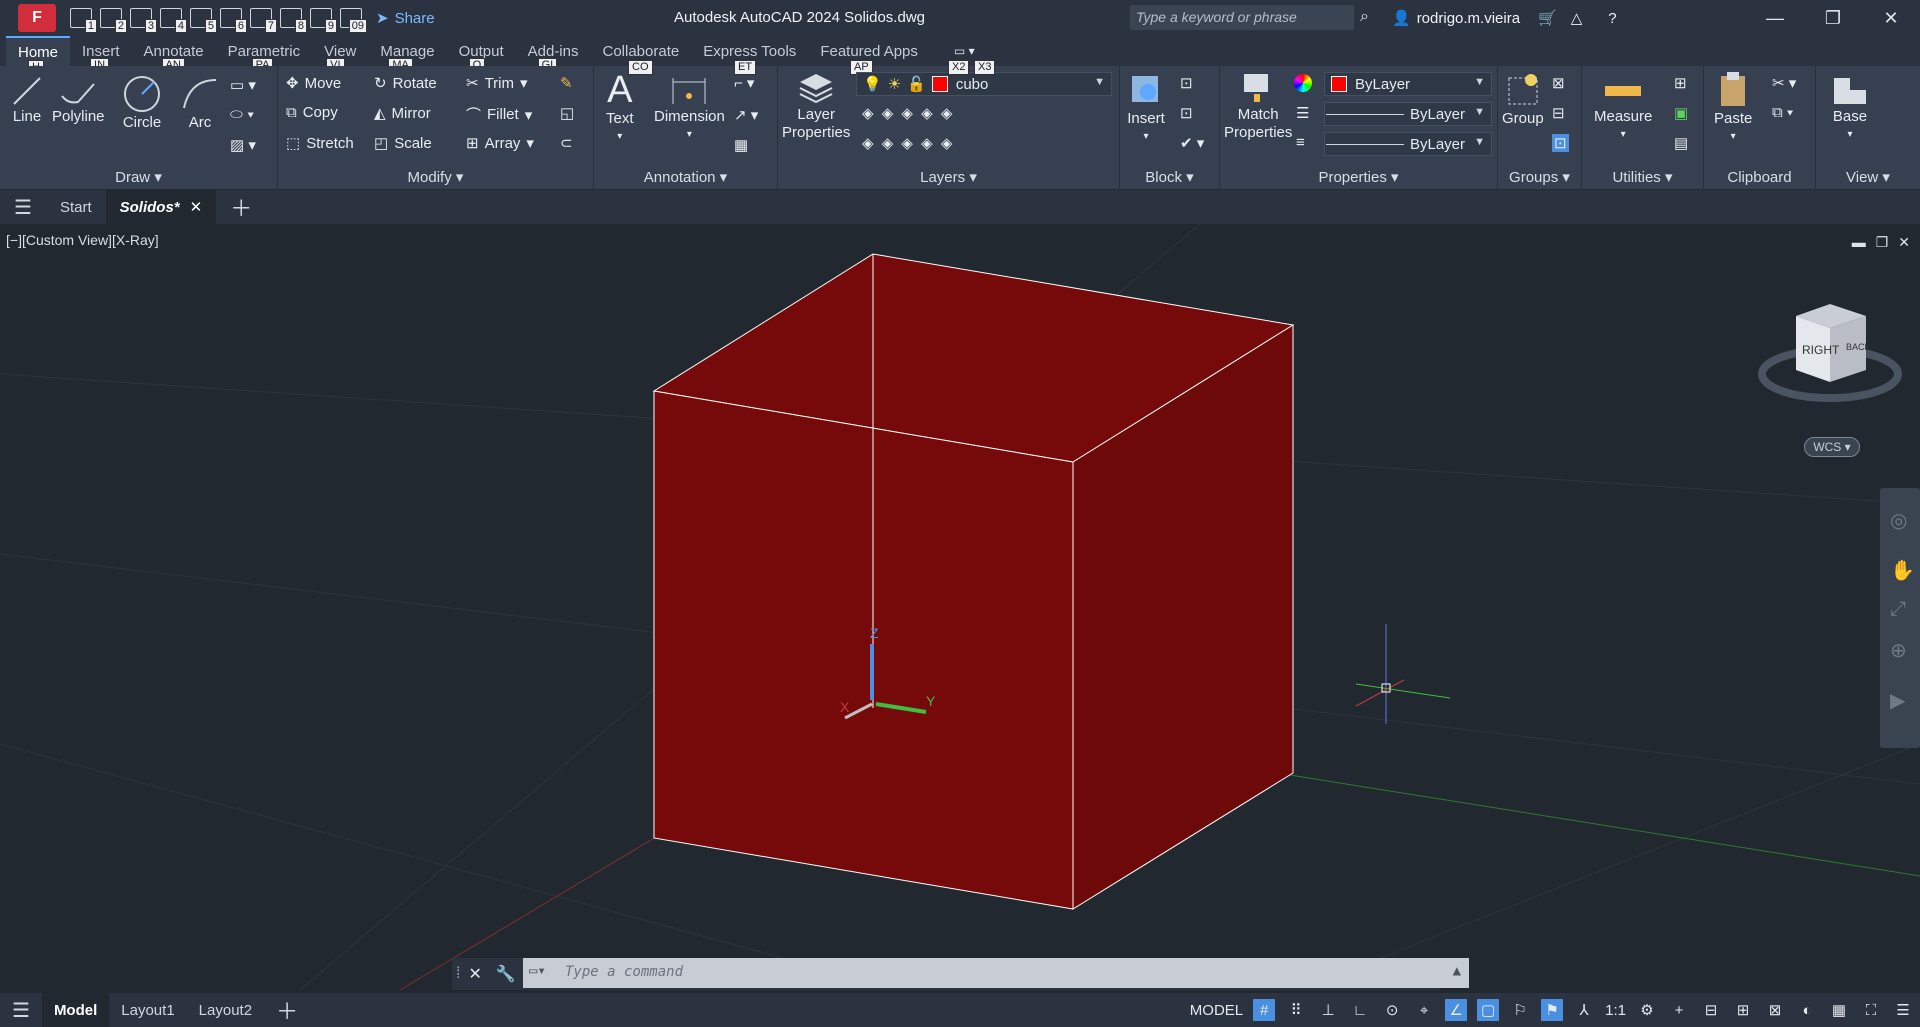 The width and height of the screenshot is (1920, 1027). What do you see at coordinates (1679, 1010) in the screenshot?
I see `plus-icon: +` at bounding box center [1679, 1010].